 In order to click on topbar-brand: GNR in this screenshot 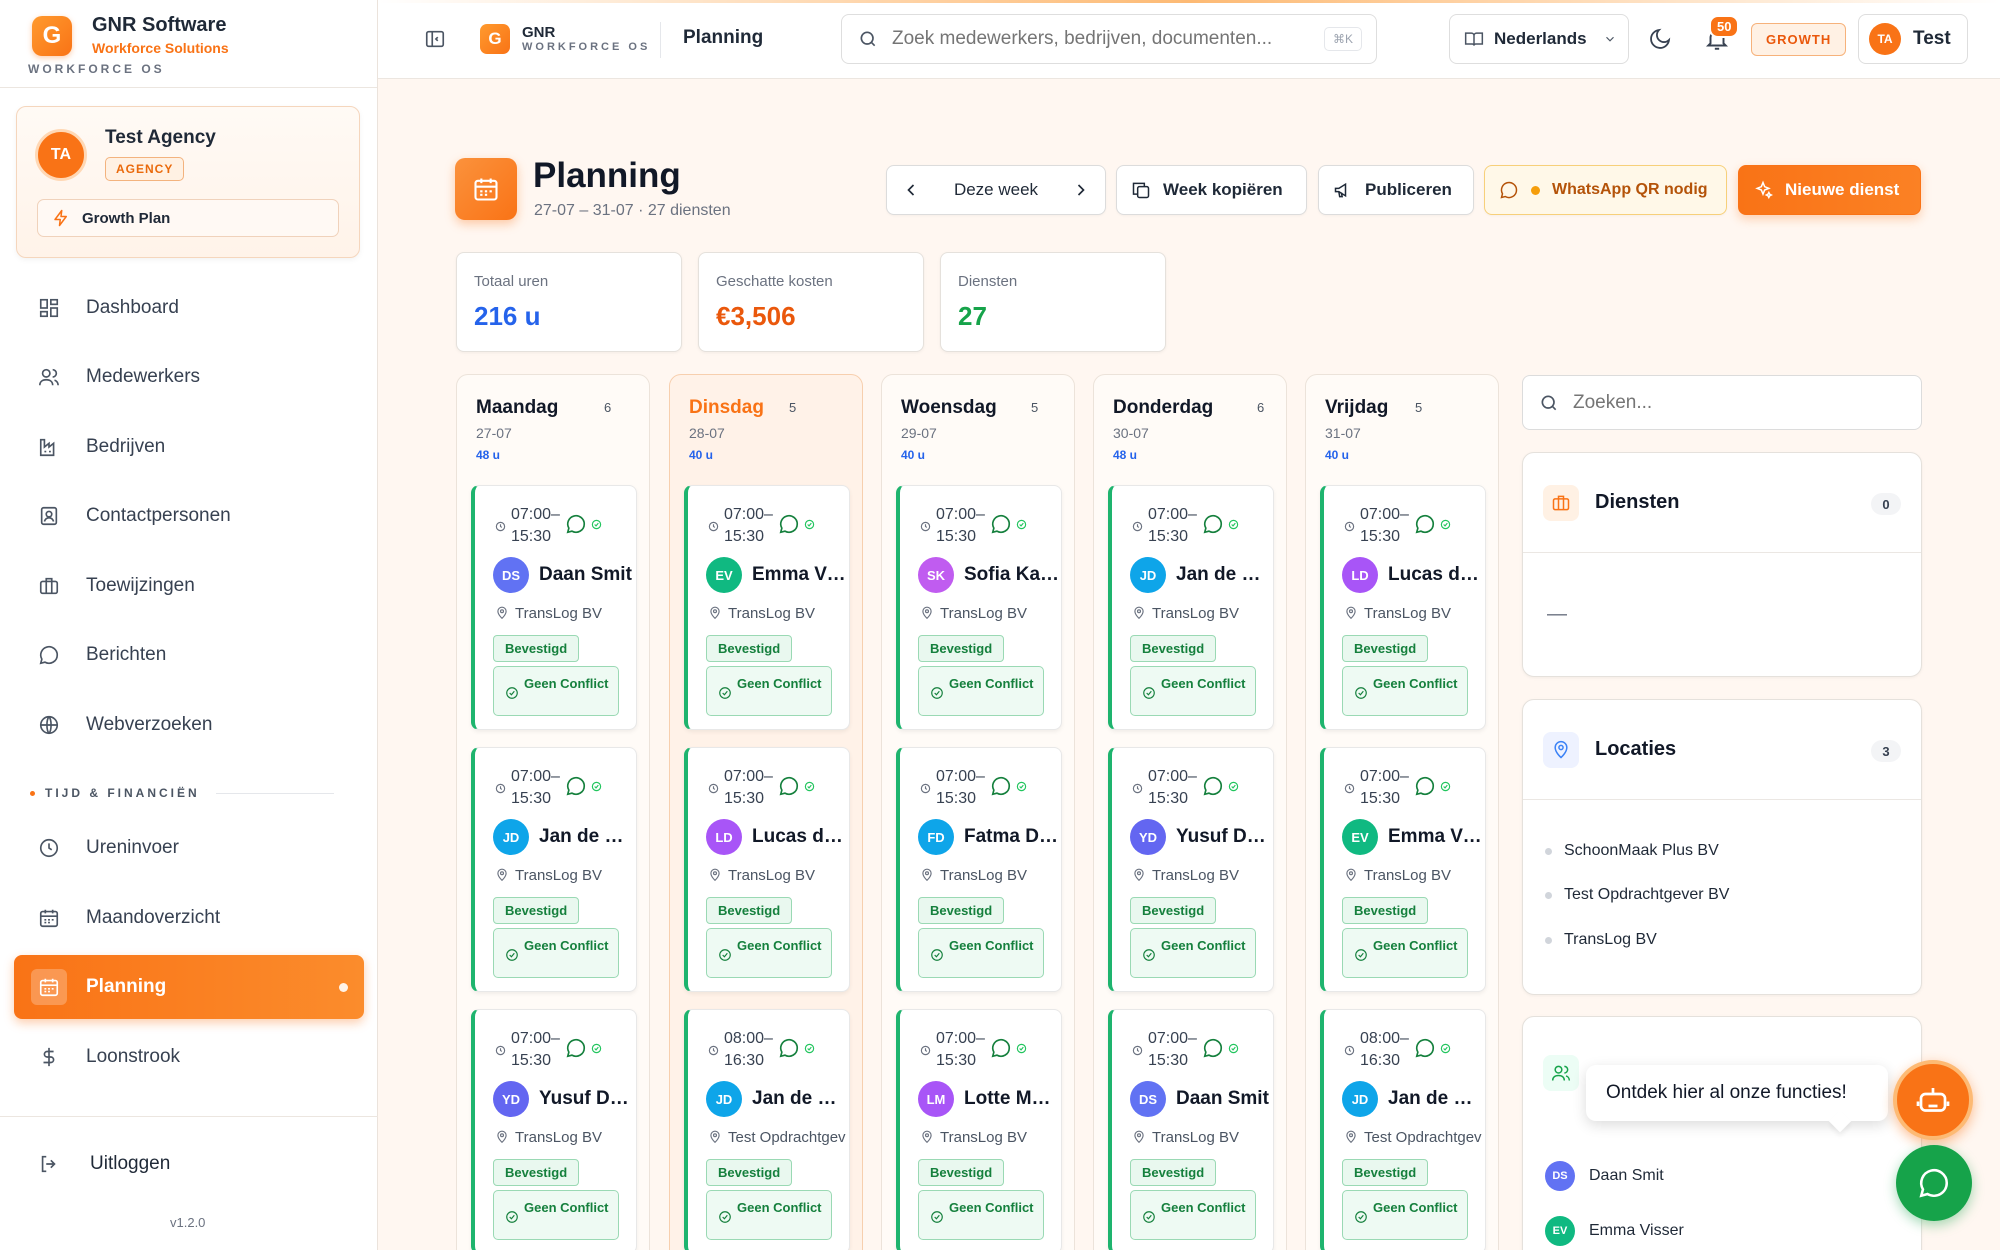, I will do `click(539, 32)`.